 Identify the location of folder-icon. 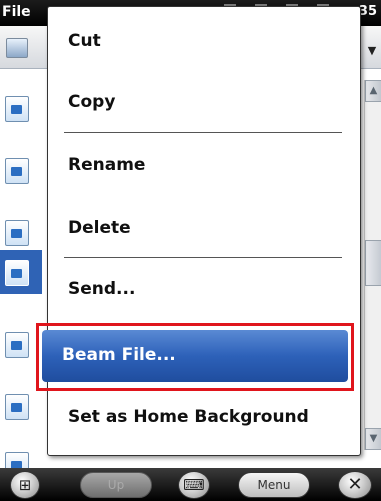
(17, 48).